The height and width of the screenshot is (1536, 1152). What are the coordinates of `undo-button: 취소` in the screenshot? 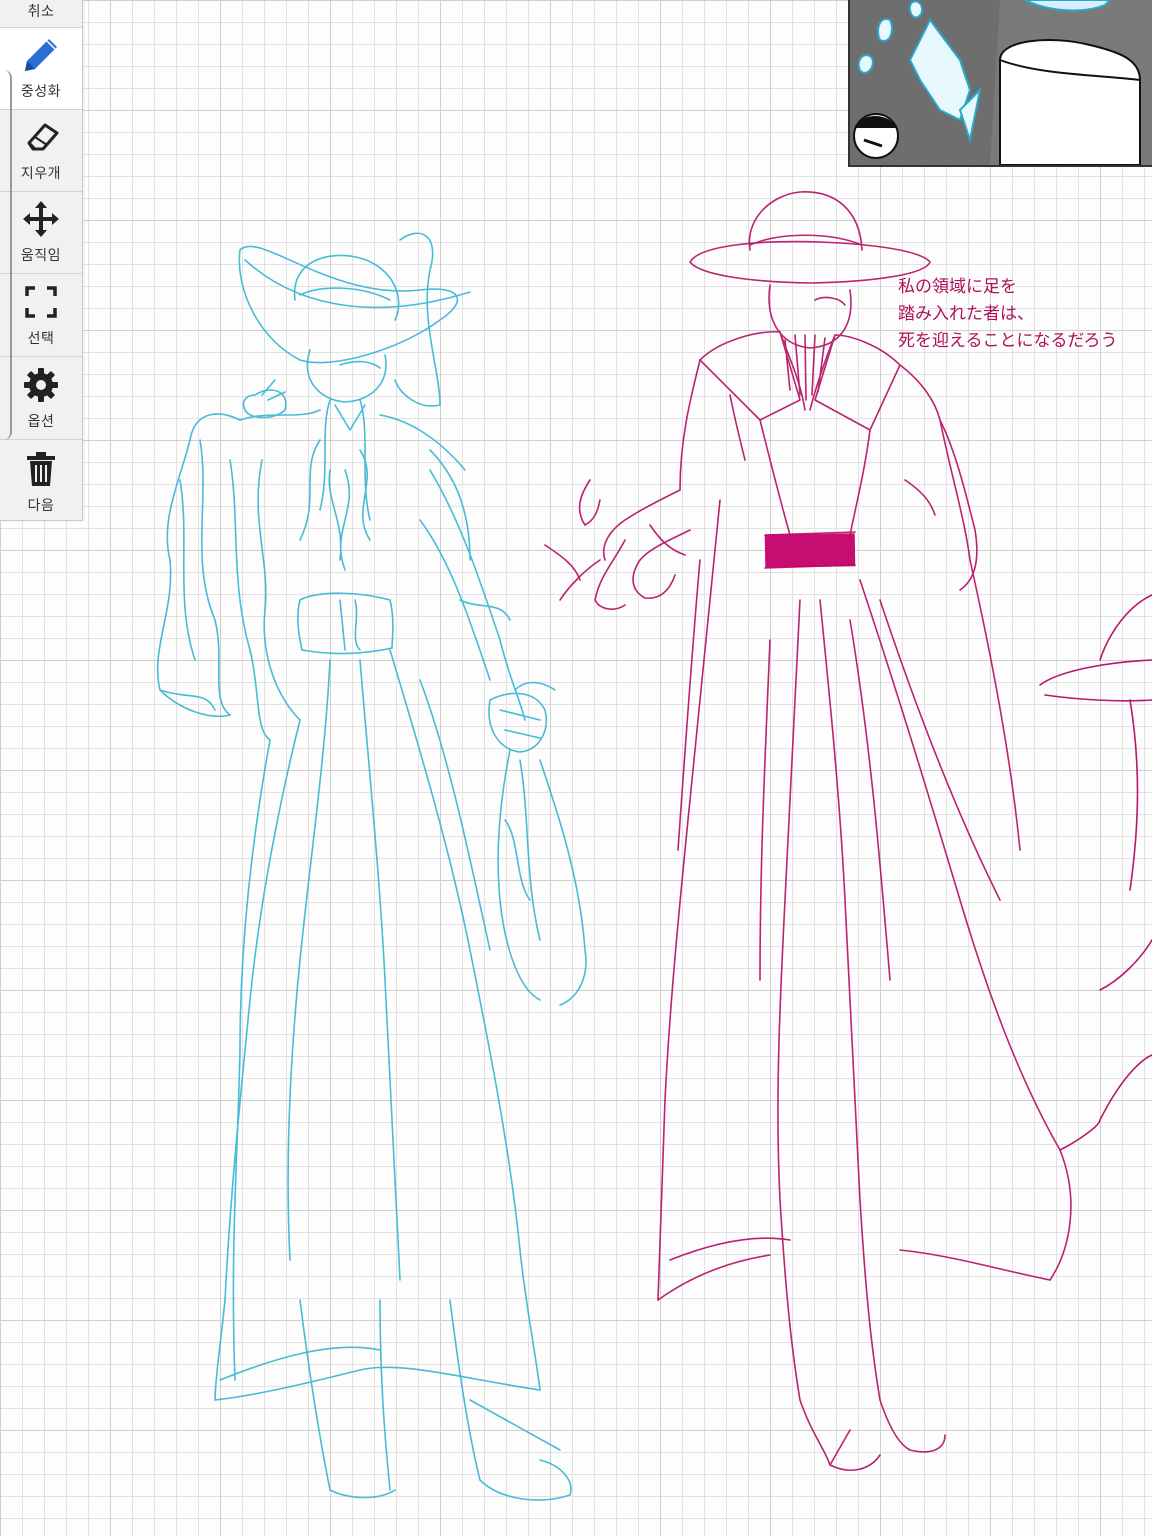 It's located at (41, 14).